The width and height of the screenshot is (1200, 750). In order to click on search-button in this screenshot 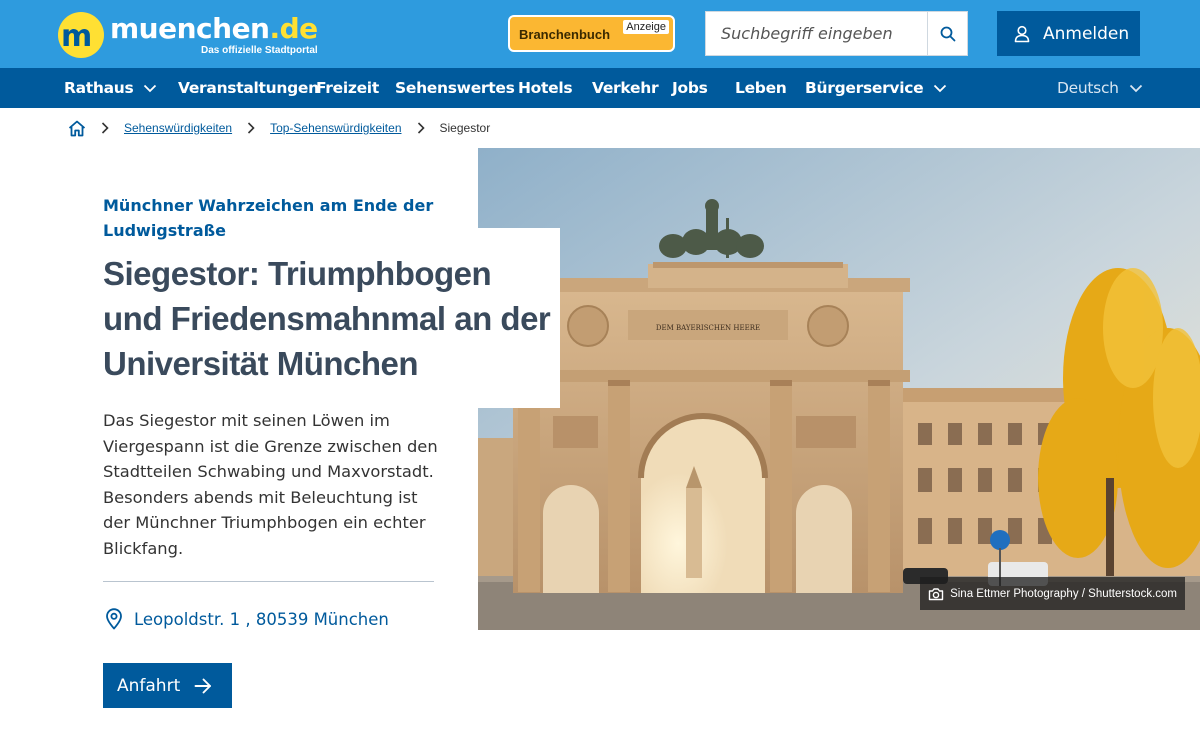, I will do `click(947, 33)`.